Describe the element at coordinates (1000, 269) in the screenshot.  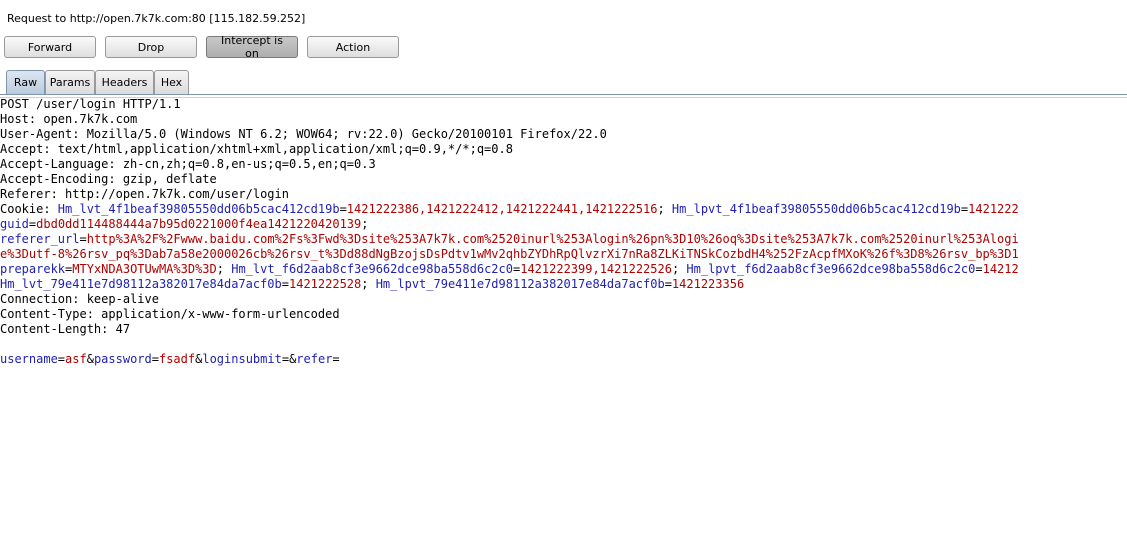
I see `param-value: 14212` at that location.